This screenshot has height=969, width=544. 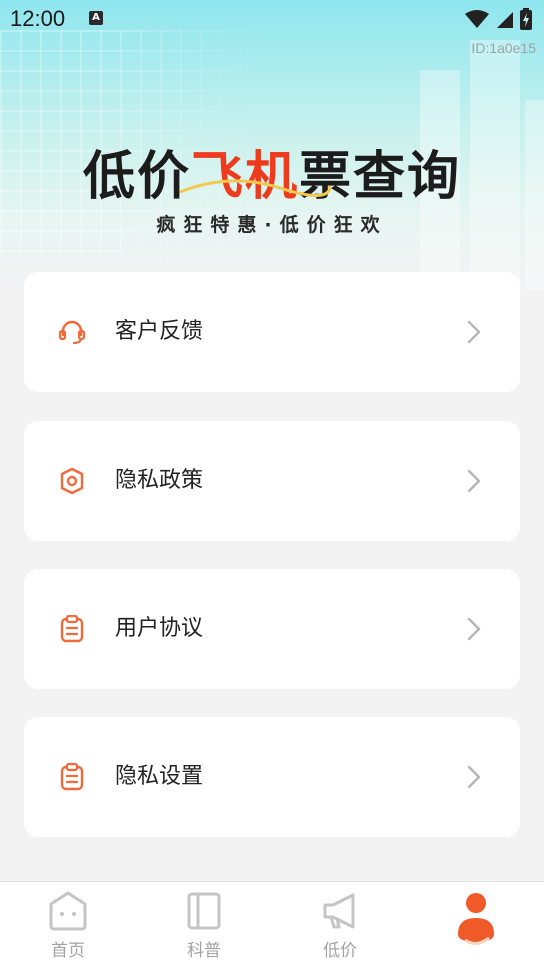 I want to click on book-icon, so click(x=204, y=911).